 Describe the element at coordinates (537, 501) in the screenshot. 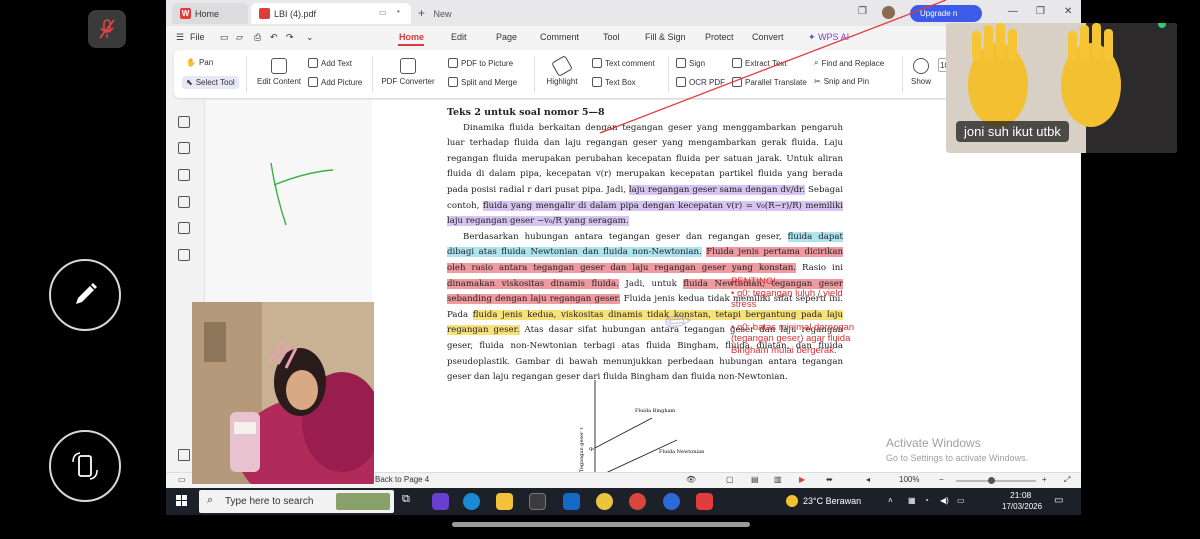

I see `store-icon` at that location.